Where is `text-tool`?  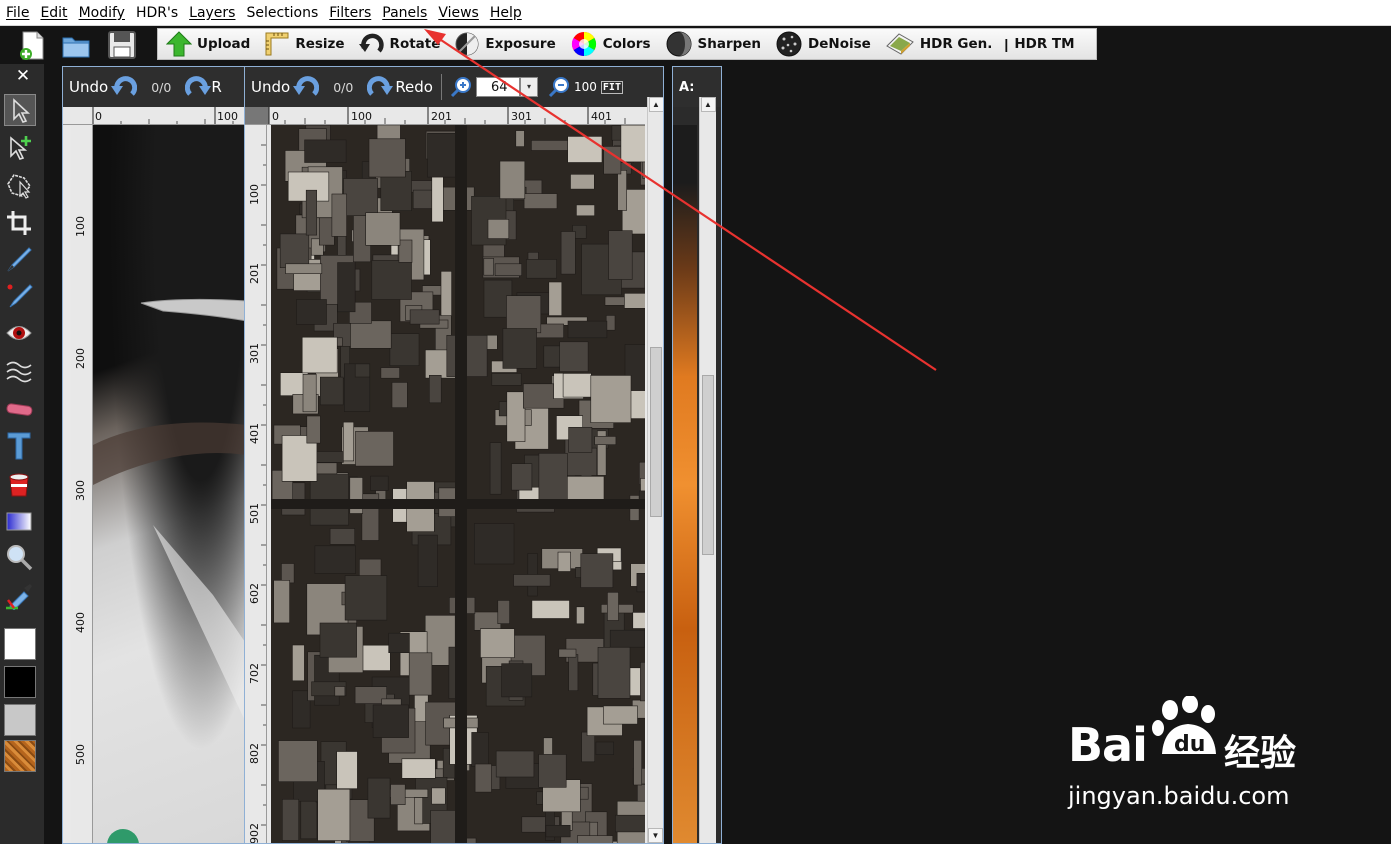
text-tool is located at coordinates (20, 446).